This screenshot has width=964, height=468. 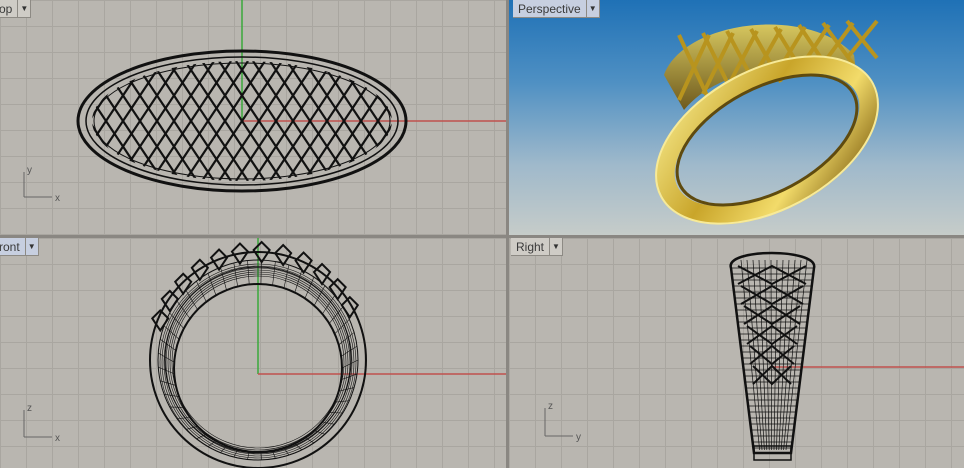 I want to click on viewport-tab-perspective: Perspective ▼, so click(x=556, y=9).